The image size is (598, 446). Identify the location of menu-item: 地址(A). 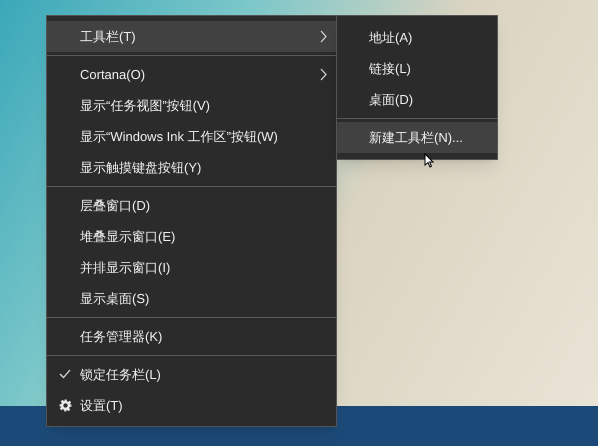
(417, 37).